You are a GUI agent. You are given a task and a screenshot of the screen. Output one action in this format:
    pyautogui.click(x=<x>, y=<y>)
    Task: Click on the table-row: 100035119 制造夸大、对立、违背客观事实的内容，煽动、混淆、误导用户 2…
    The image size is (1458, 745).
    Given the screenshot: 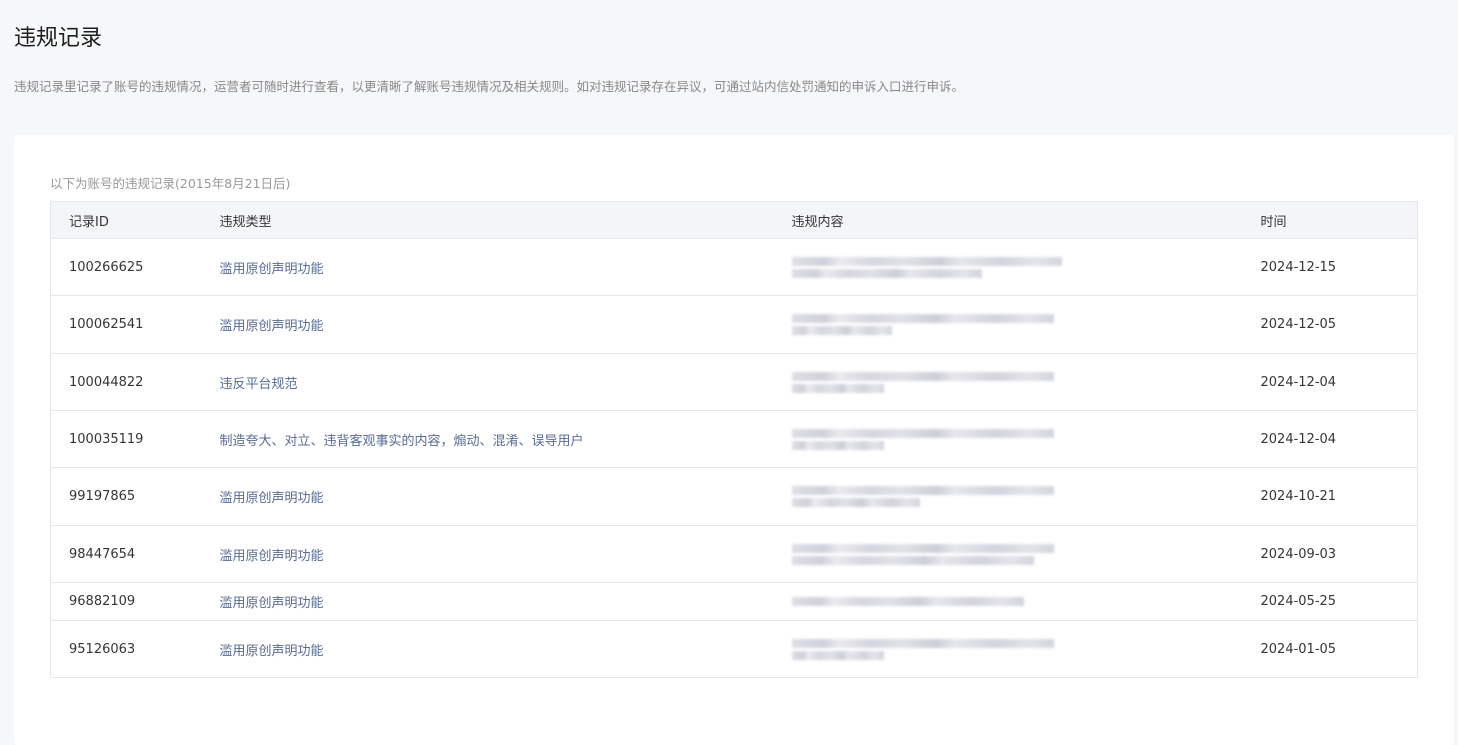 What is the action you would take?
    pyautogui.click(x=734, y=439)
    